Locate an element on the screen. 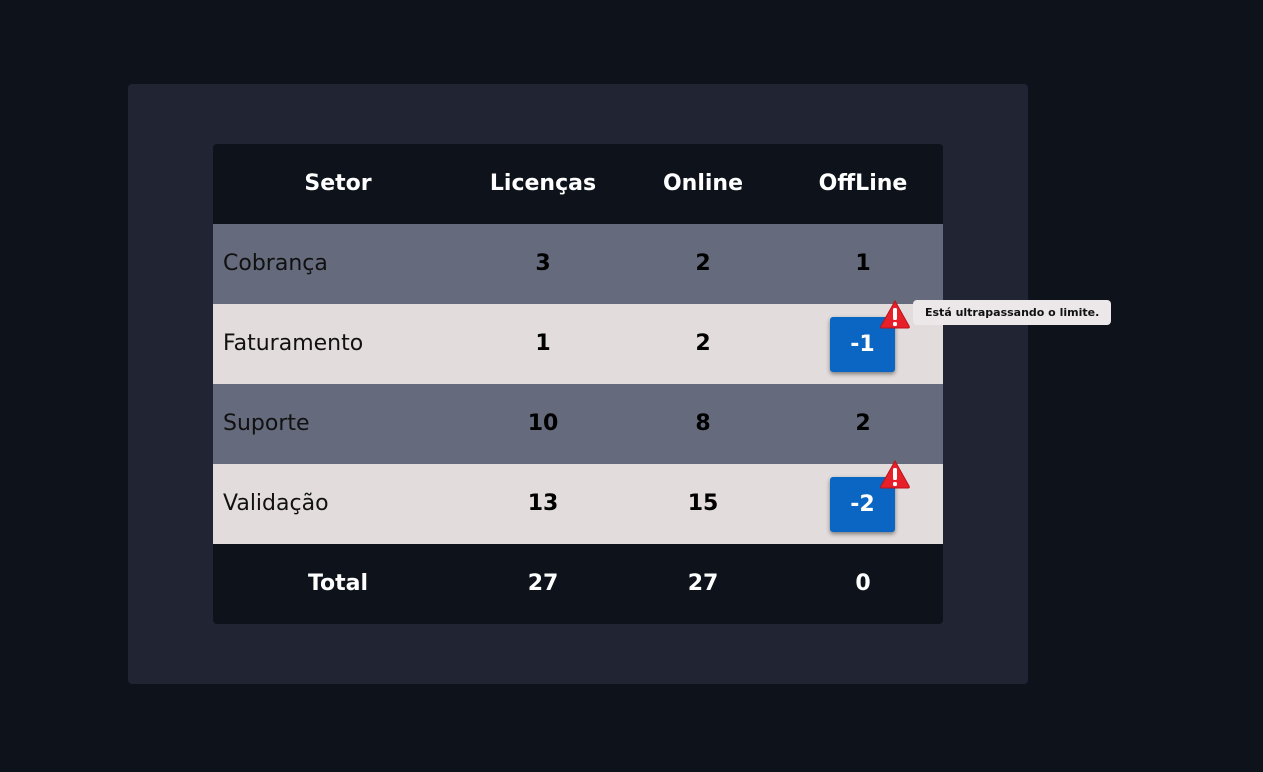 The width and height of the screenshot is (1263, 772). cell-offline: -2 is located at coordinates (863, 501).